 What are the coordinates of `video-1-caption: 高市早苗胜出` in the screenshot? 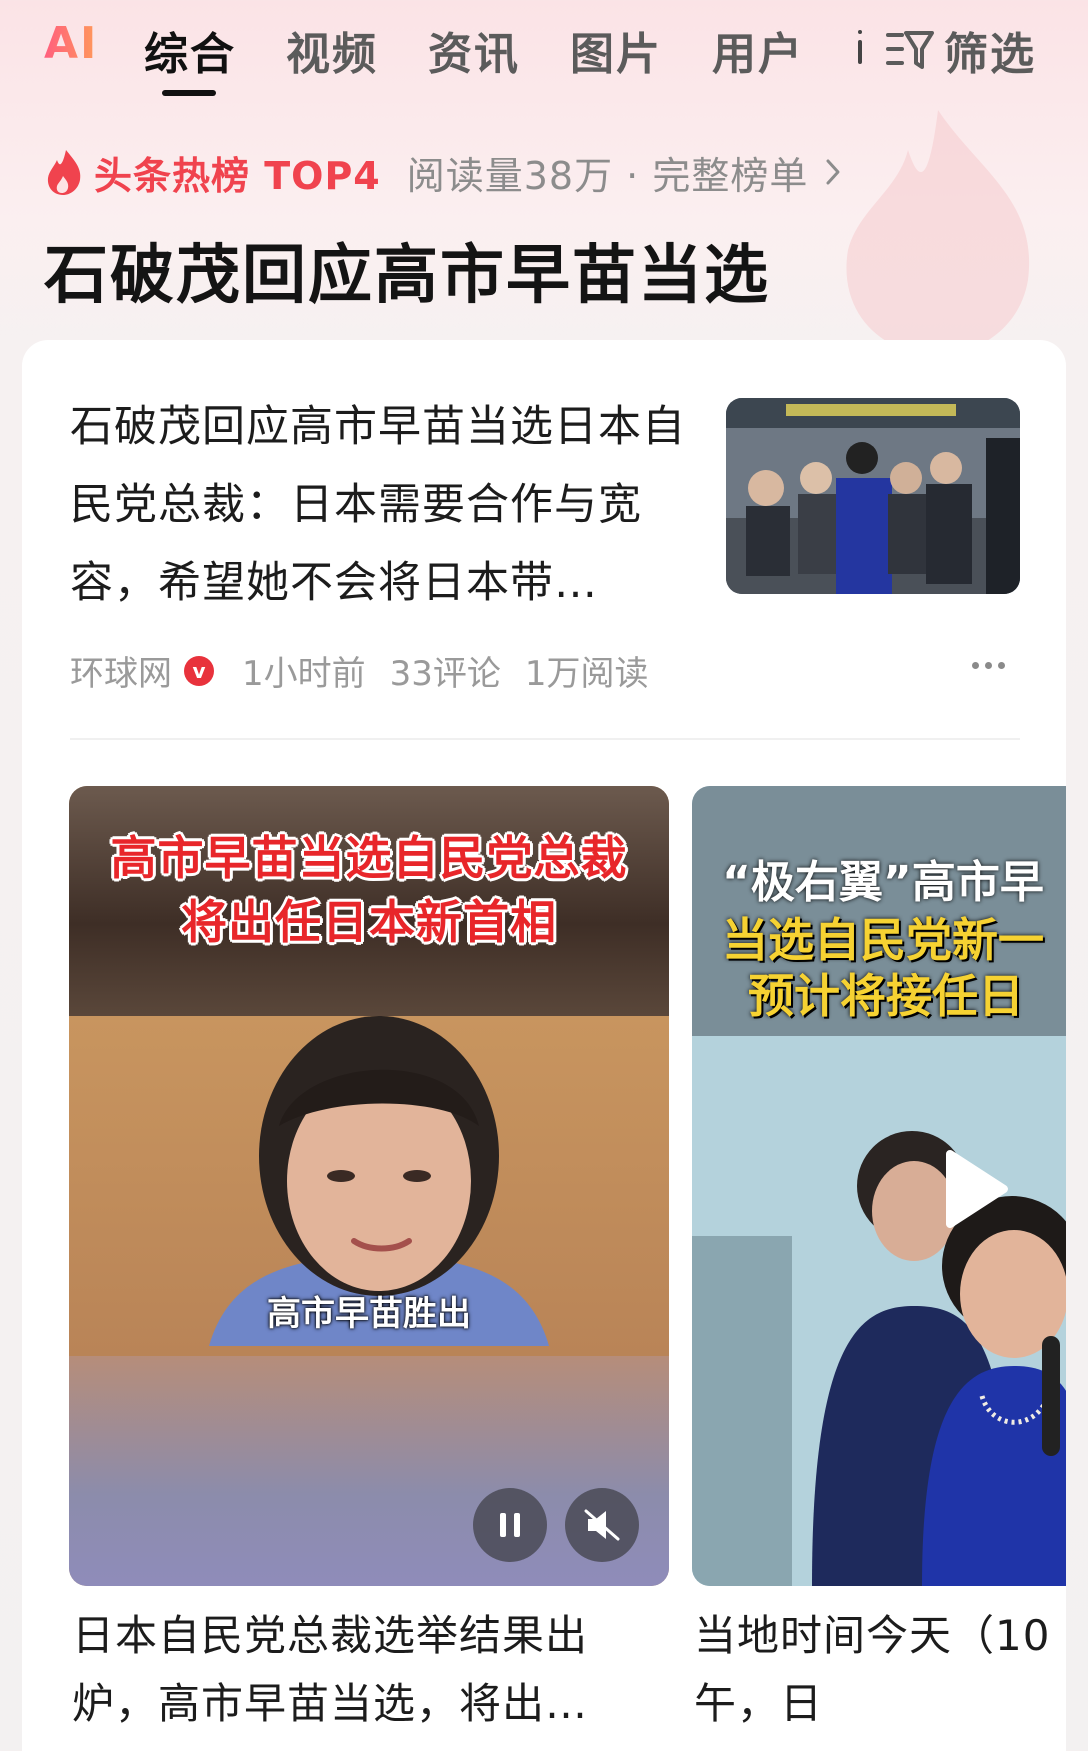 It's located at (369, 1314).